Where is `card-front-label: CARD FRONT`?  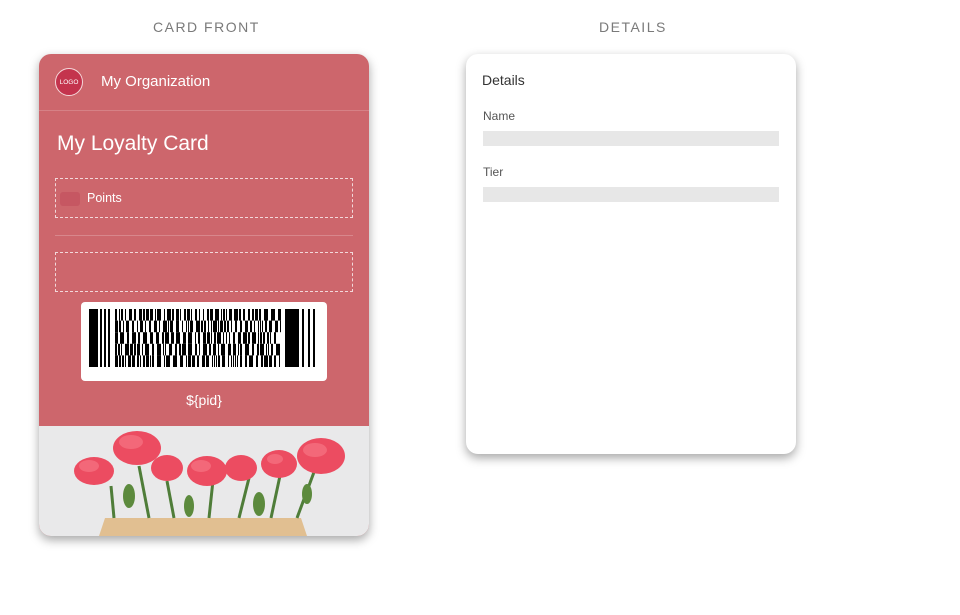 card-front-label: CARD FRONT is located at coordinates (206, 27).